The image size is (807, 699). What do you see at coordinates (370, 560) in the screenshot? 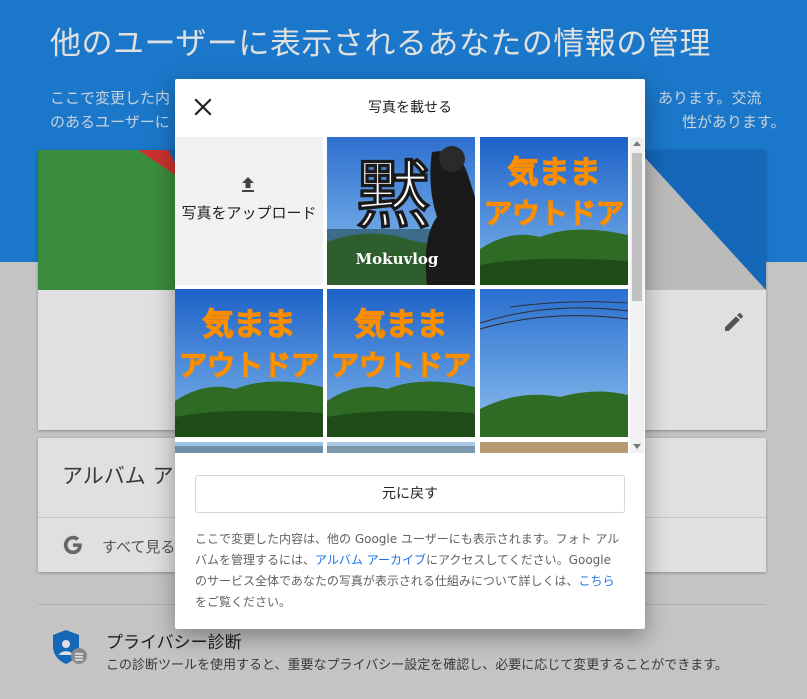
I see `album-archive-link: アルバム アーカイブ` at bounding box center [370, 560].